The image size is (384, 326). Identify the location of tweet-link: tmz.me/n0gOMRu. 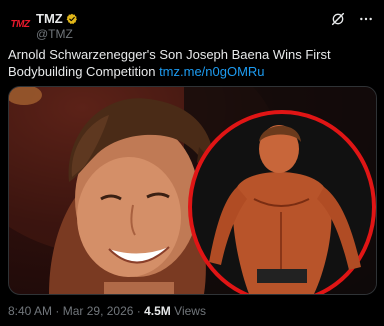
(211, 71).